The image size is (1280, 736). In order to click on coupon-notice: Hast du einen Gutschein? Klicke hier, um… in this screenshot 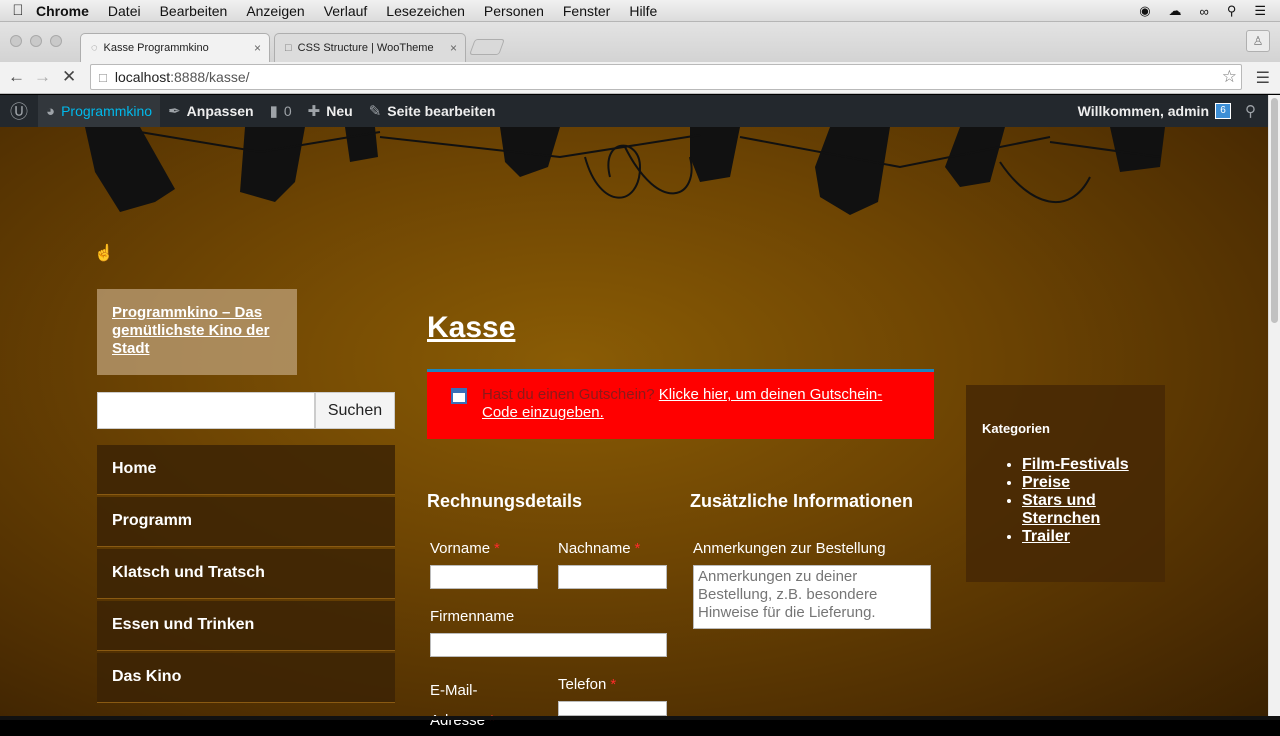, I will do `click(680, 404)`.